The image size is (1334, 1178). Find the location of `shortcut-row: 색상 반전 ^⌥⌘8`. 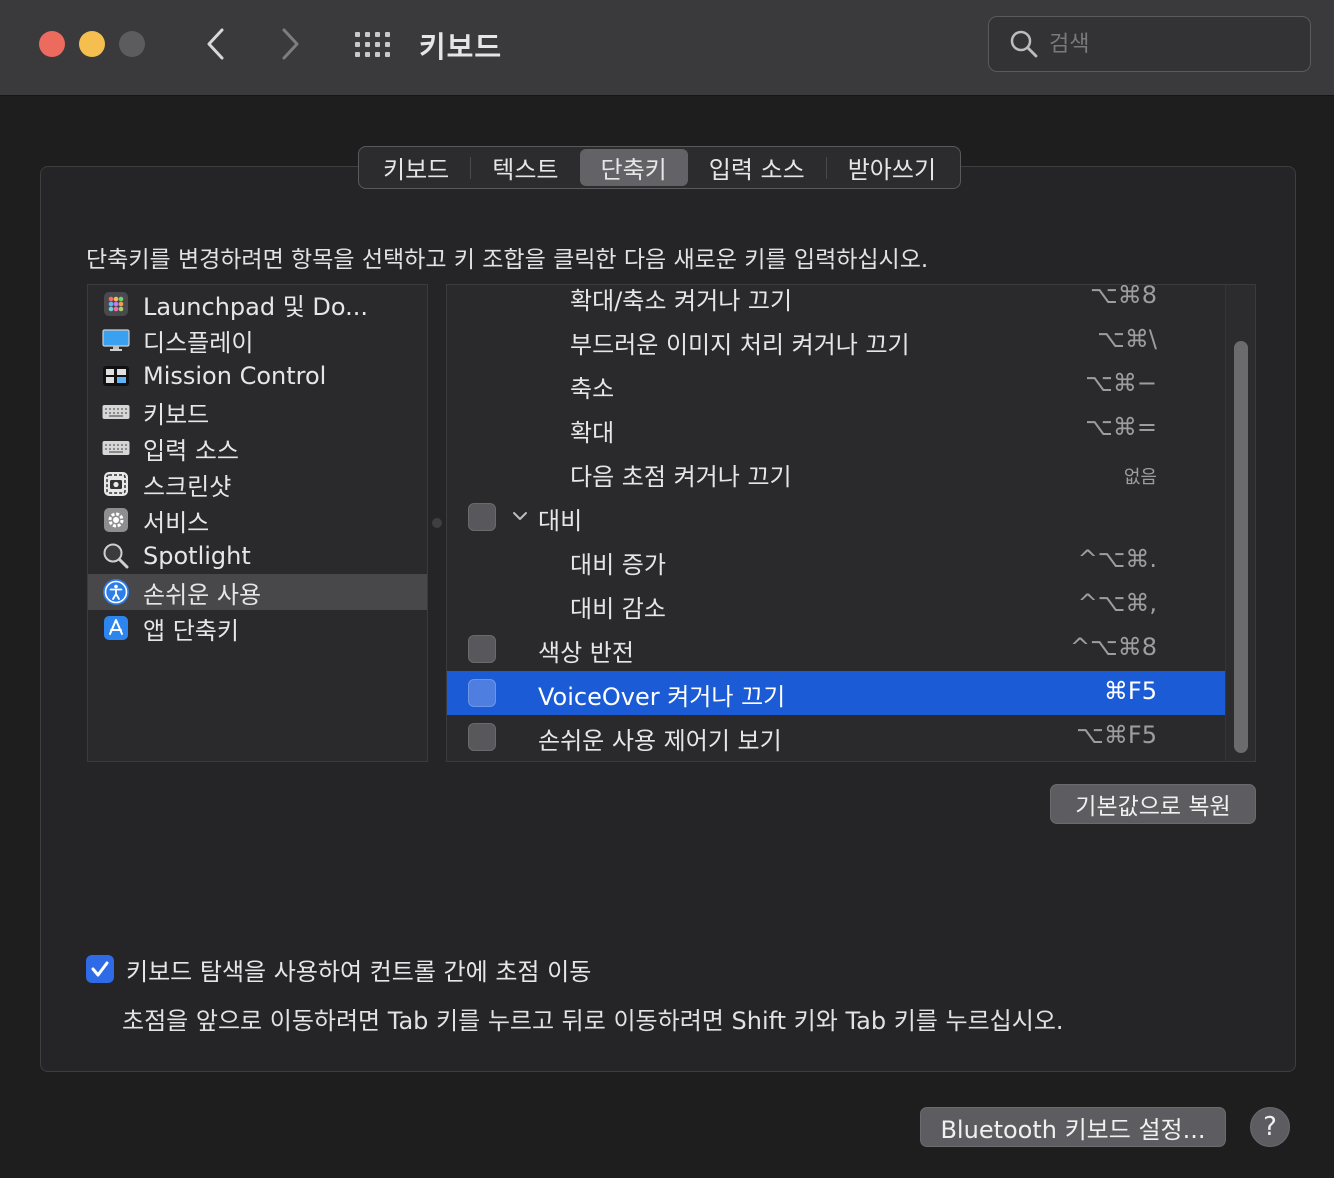

shortcut-row: 색상 반전 ^⌥⌘8 is located at coordinates (836, 649).